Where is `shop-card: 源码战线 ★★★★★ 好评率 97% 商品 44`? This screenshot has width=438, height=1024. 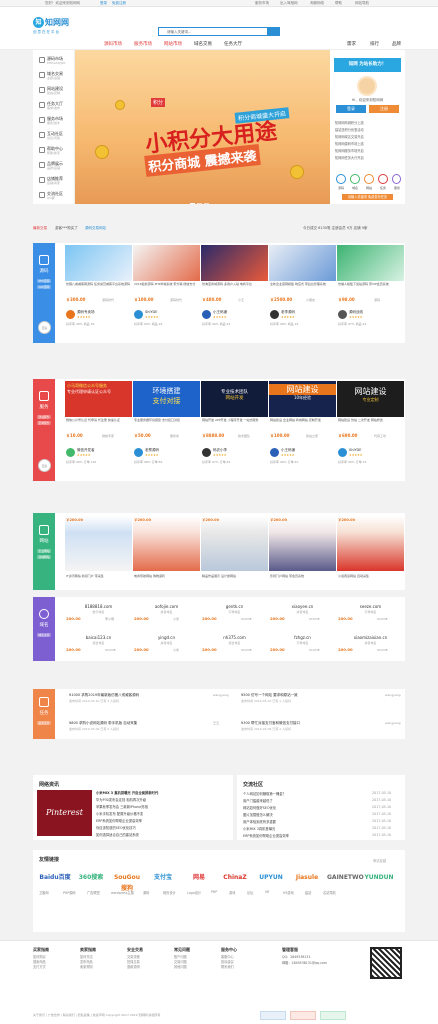 shop-card: 源码战线 ★★★★★ 好评率 97% 商品 44 is located at coordinates (370, 319).